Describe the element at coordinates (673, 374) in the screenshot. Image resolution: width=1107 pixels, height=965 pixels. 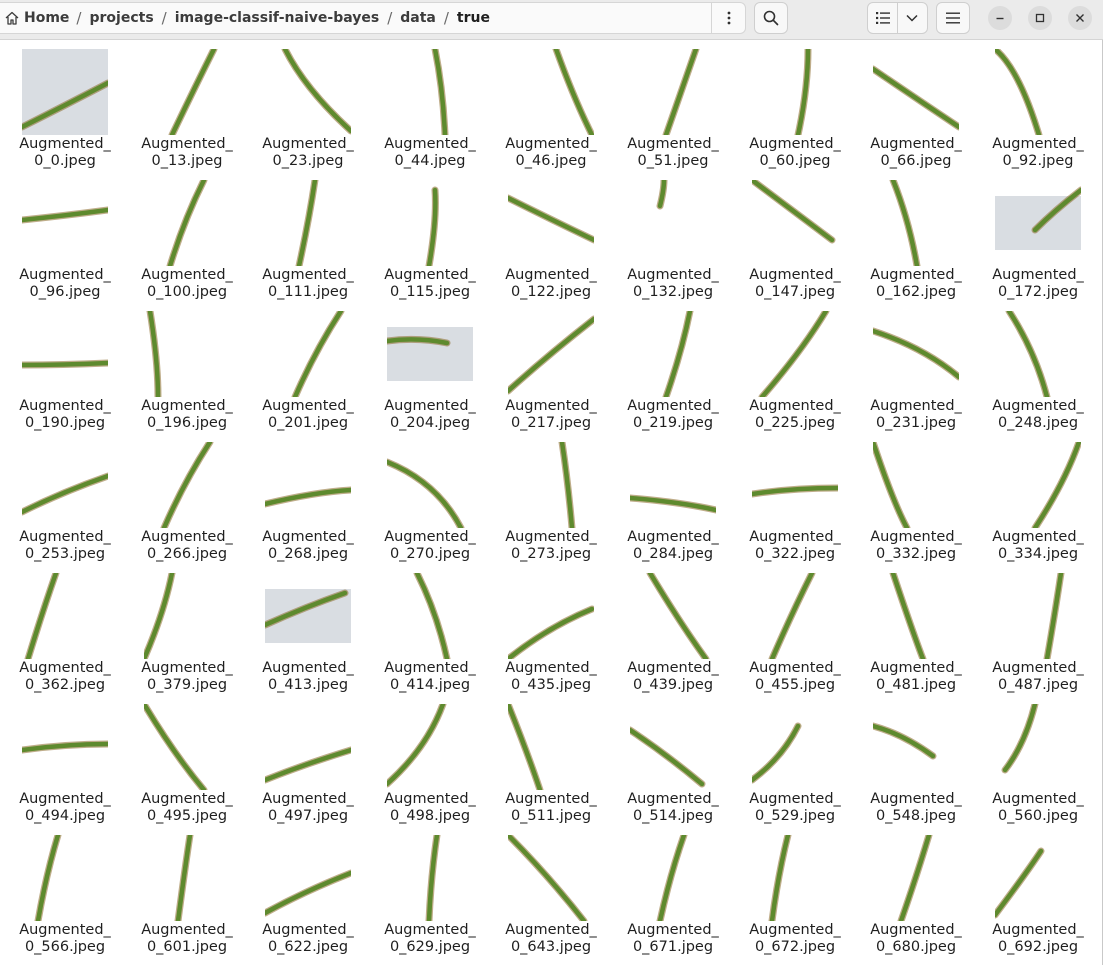
I see `file-item: Augmented_ 0_219.jpeg` at that location.